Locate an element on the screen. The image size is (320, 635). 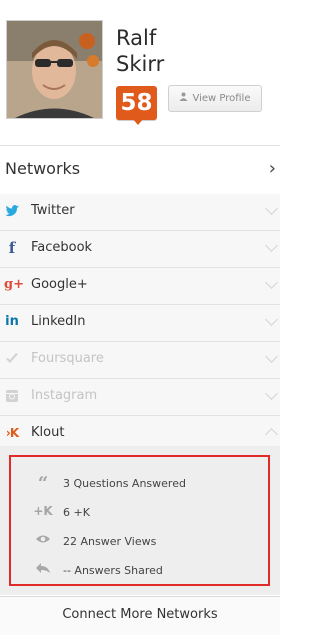
networks-header: Networks › is located at coordinates (140, 170).